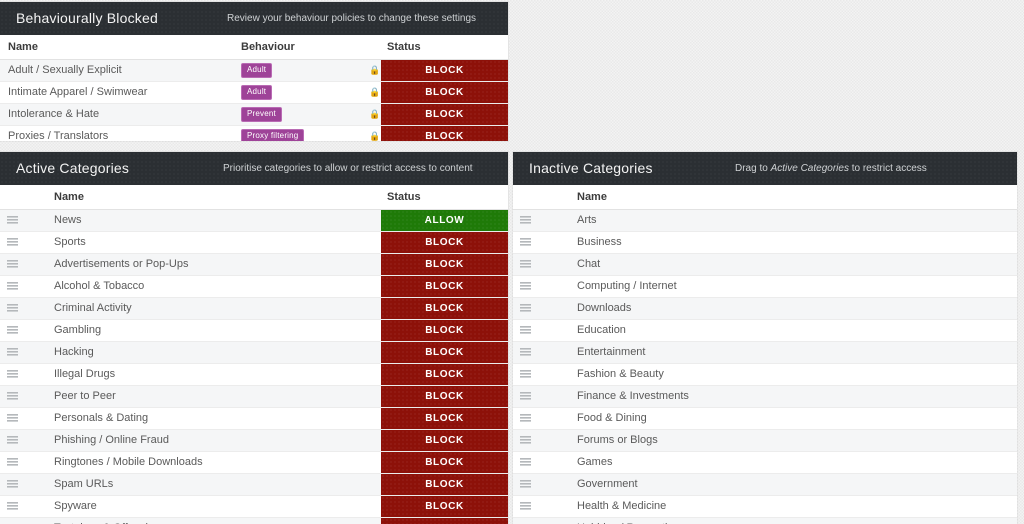  Describe the element at coordinates (444, 220) in the screenshot. I see `status-badge: ALLOW` at that location.